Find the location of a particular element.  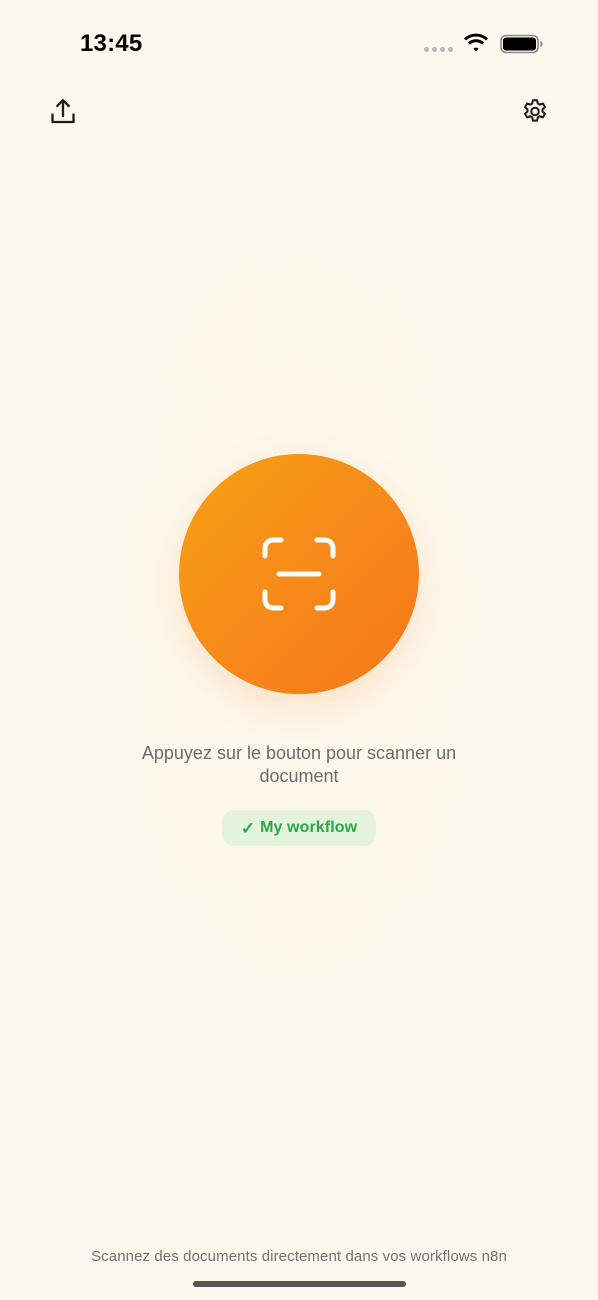

home-indicator is located at coordinates (299, 1284).